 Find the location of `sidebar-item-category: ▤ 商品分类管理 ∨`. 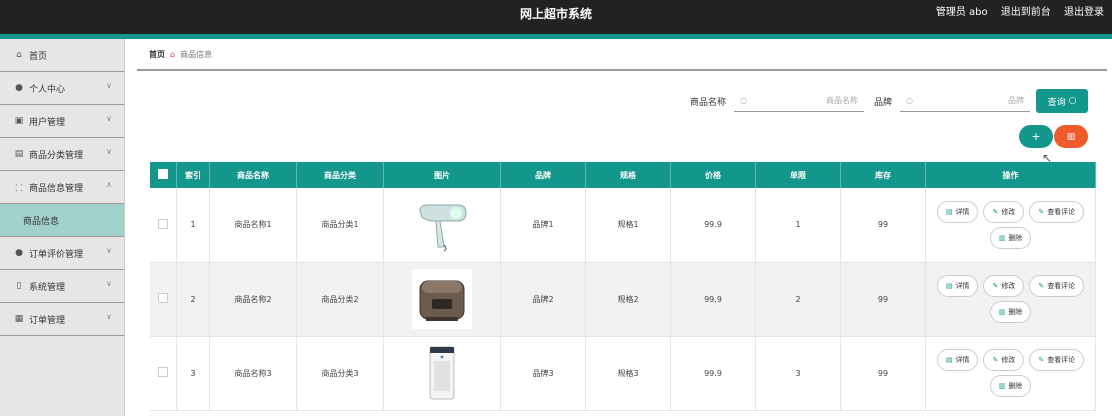

sidebar-item-category: ▤ 商品分类管理 ∨ is located at coordinates (62, 154).